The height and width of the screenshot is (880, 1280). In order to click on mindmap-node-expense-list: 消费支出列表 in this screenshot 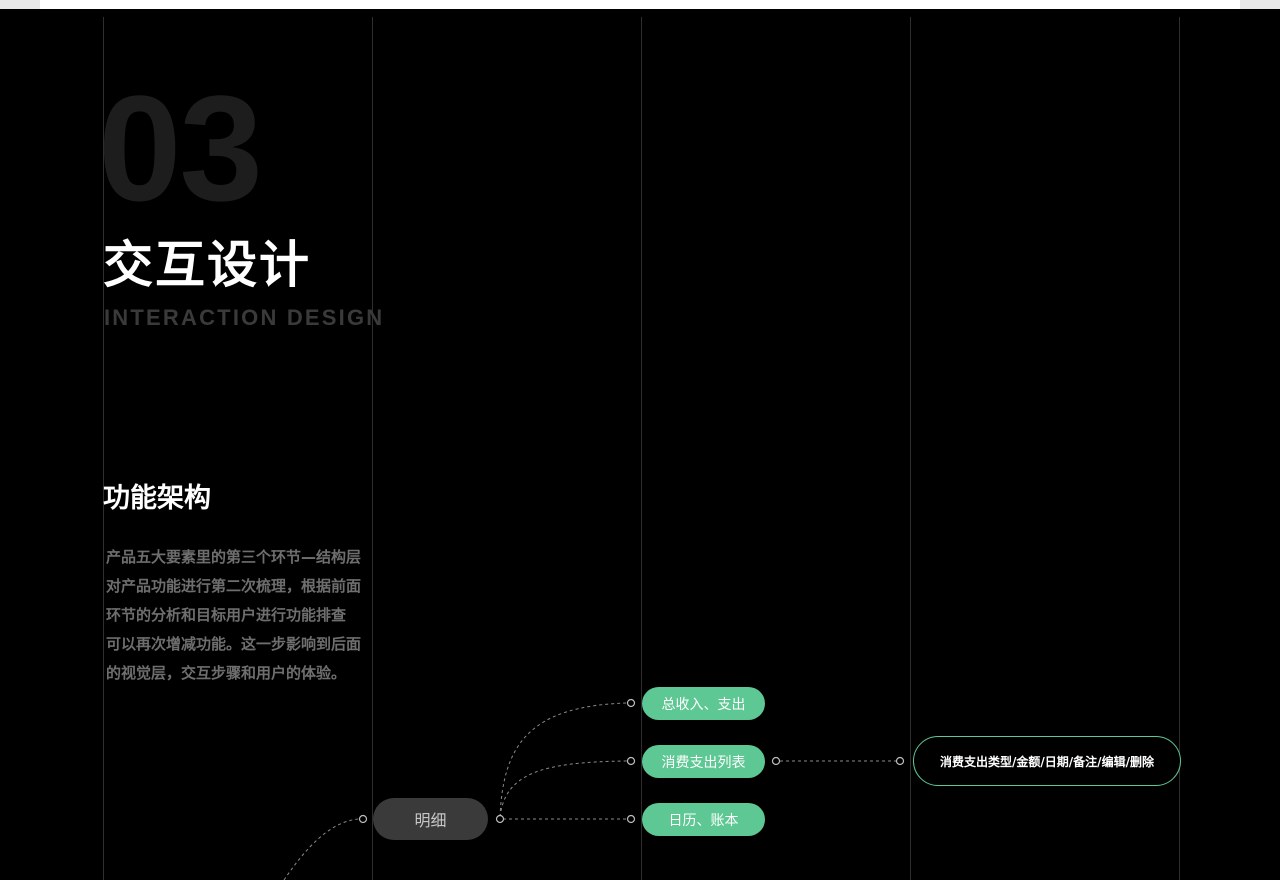, I will do `click(703, 761)`.